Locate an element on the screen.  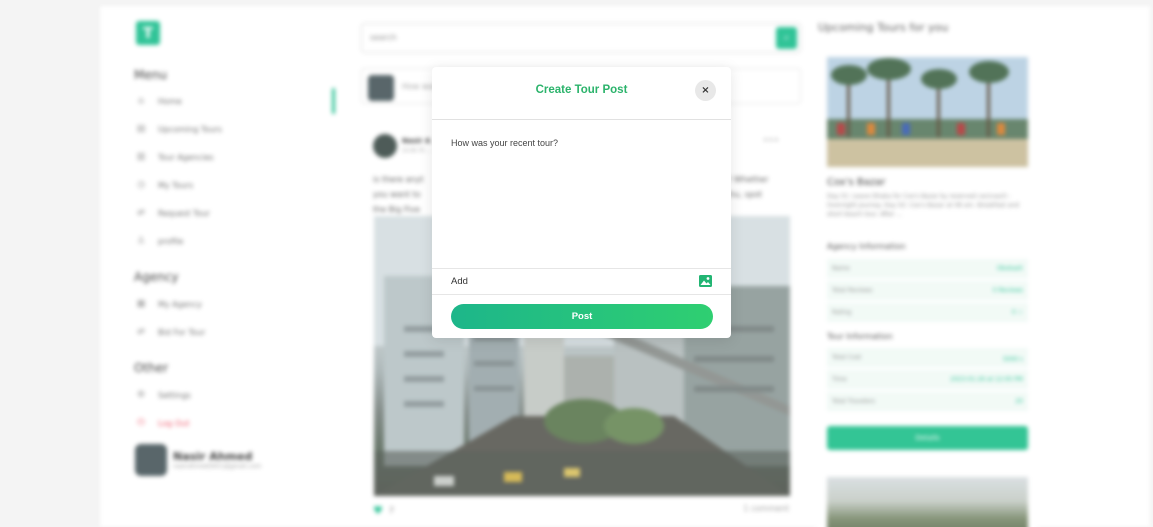
add-label: Add is located at coordinates (459, 281).